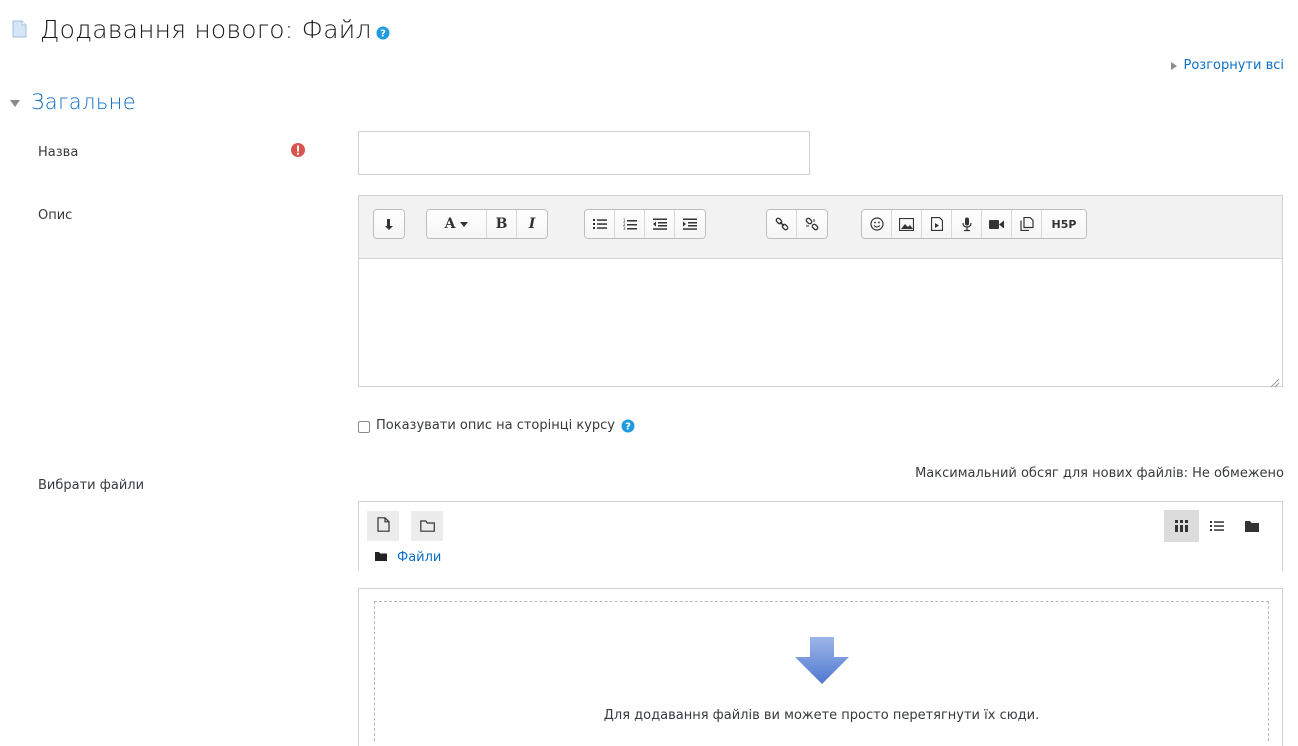  I want to click on view-switcher, so click(1216, 526).